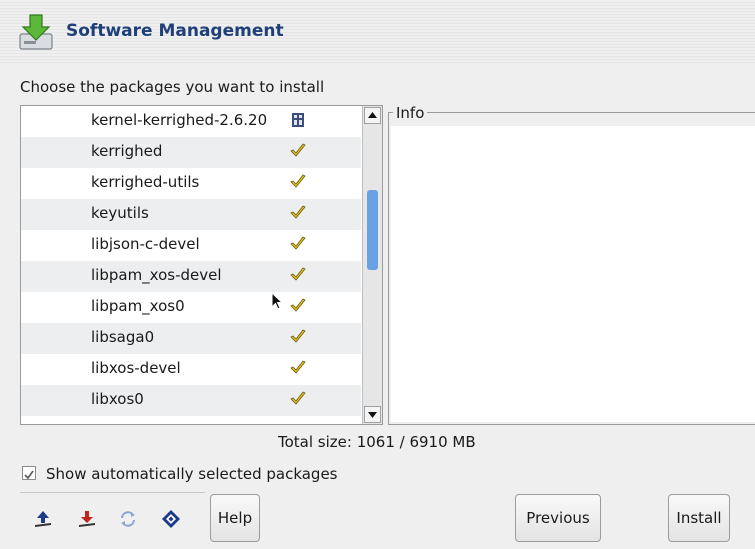 The width and height of the screenshot is (755, 549). What do you see at coordinates (377, 442) in the screenshot?
I see `total-size: Total size: 1061 / 6910 MB` at bounding box center [377, 442].